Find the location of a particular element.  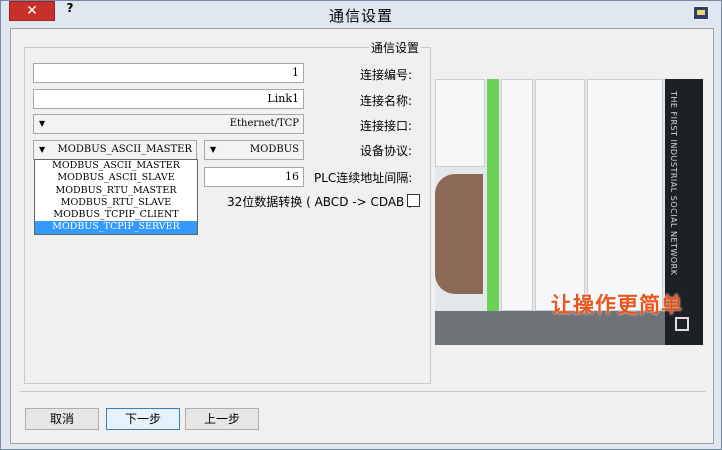

dropdown-option: MODBUS_TCPIP_CLIENT is located at coordinates (116, 215).